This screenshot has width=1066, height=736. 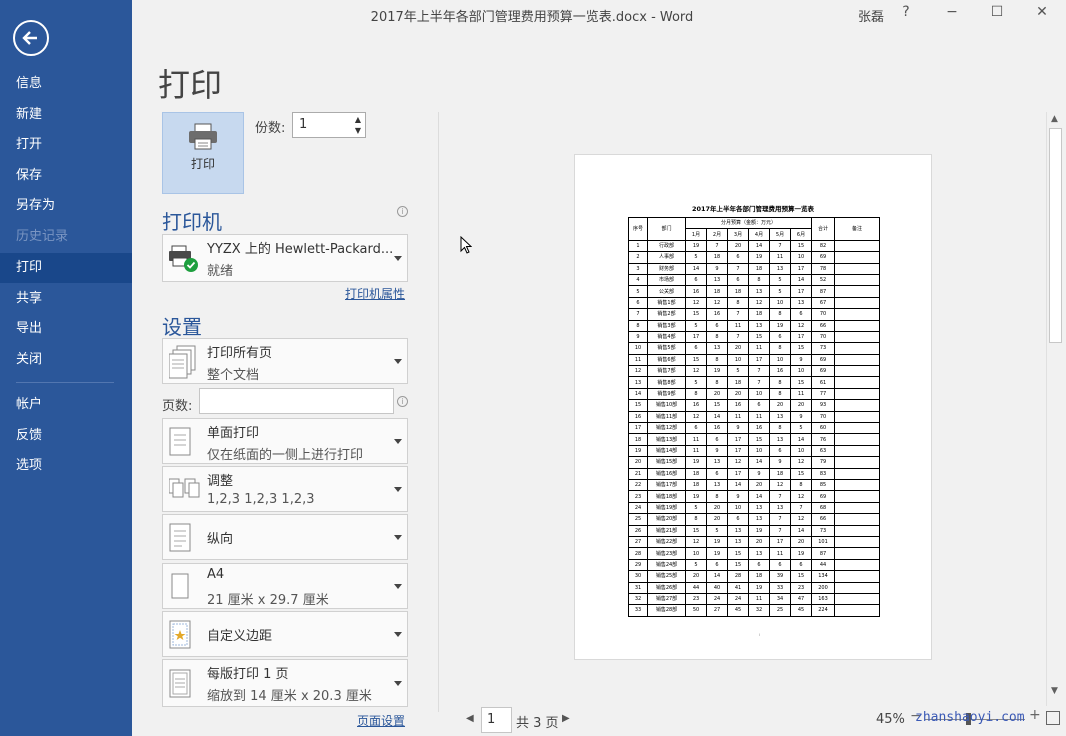 I want to click on printer-properties-link: 打印机属性, so click(x=375, y=293).